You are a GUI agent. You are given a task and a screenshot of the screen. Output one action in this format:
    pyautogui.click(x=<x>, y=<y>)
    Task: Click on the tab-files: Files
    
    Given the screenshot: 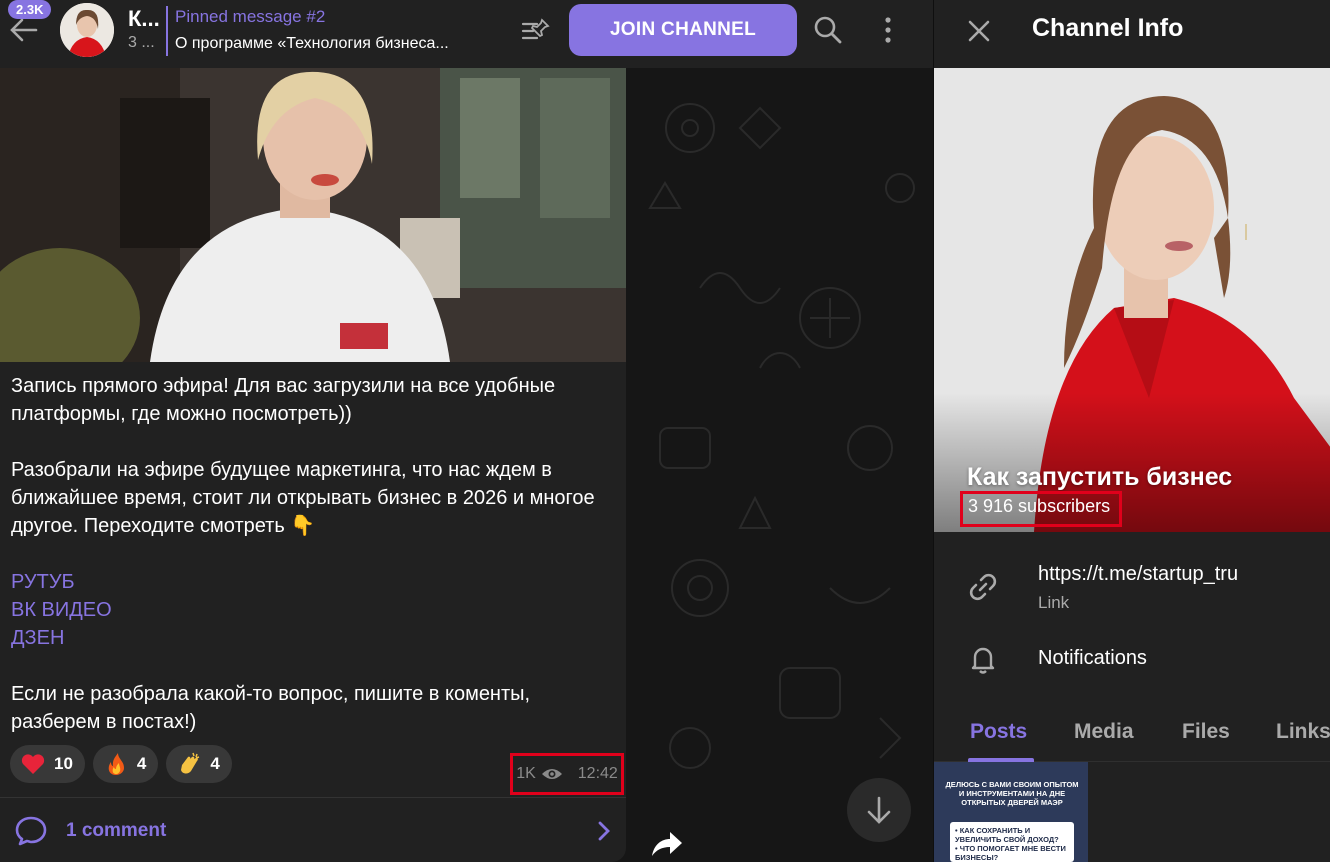 What is the action you would take?
    pyautogui.click(x=1206, y=732)
    